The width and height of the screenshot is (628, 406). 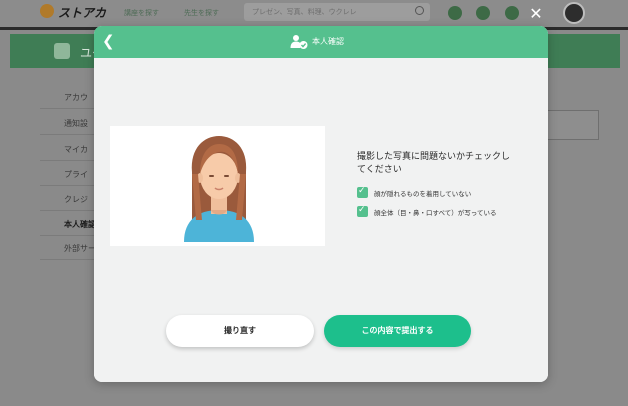 I want to click on nav-search-placeholder: プレゼン、写真、料理、ウクレレ, so click(x=304, y=12).